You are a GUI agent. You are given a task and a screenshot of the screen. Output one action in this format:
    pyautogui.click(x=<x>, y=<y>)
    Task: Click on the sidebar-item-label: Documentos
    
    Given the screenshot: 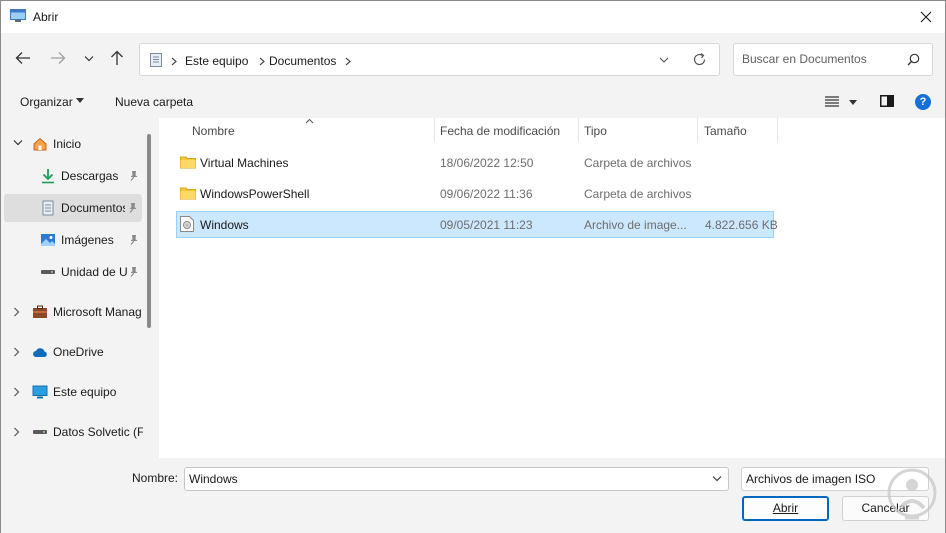 What is the action you would take?
    pyautogui.click(x=93, y=208)
    